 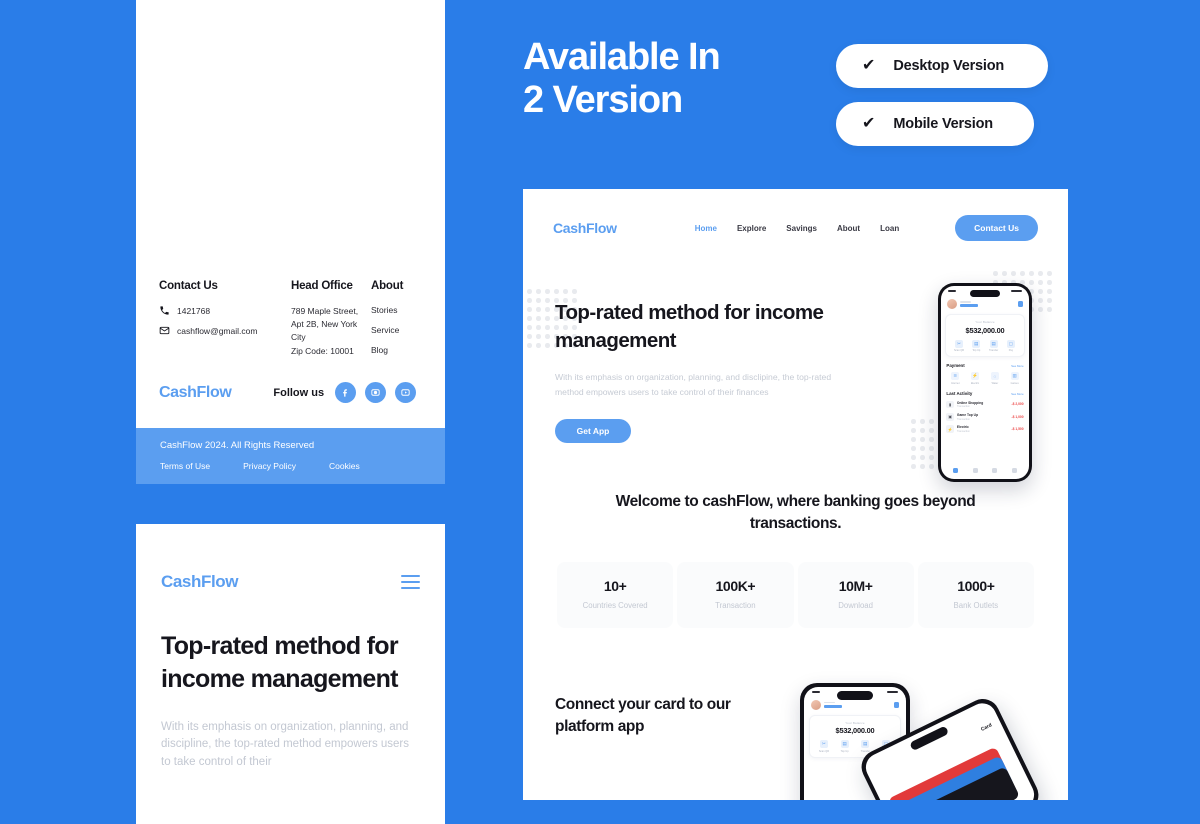 I want to click on phone-bottom-nav, so click(x=984, y=470).